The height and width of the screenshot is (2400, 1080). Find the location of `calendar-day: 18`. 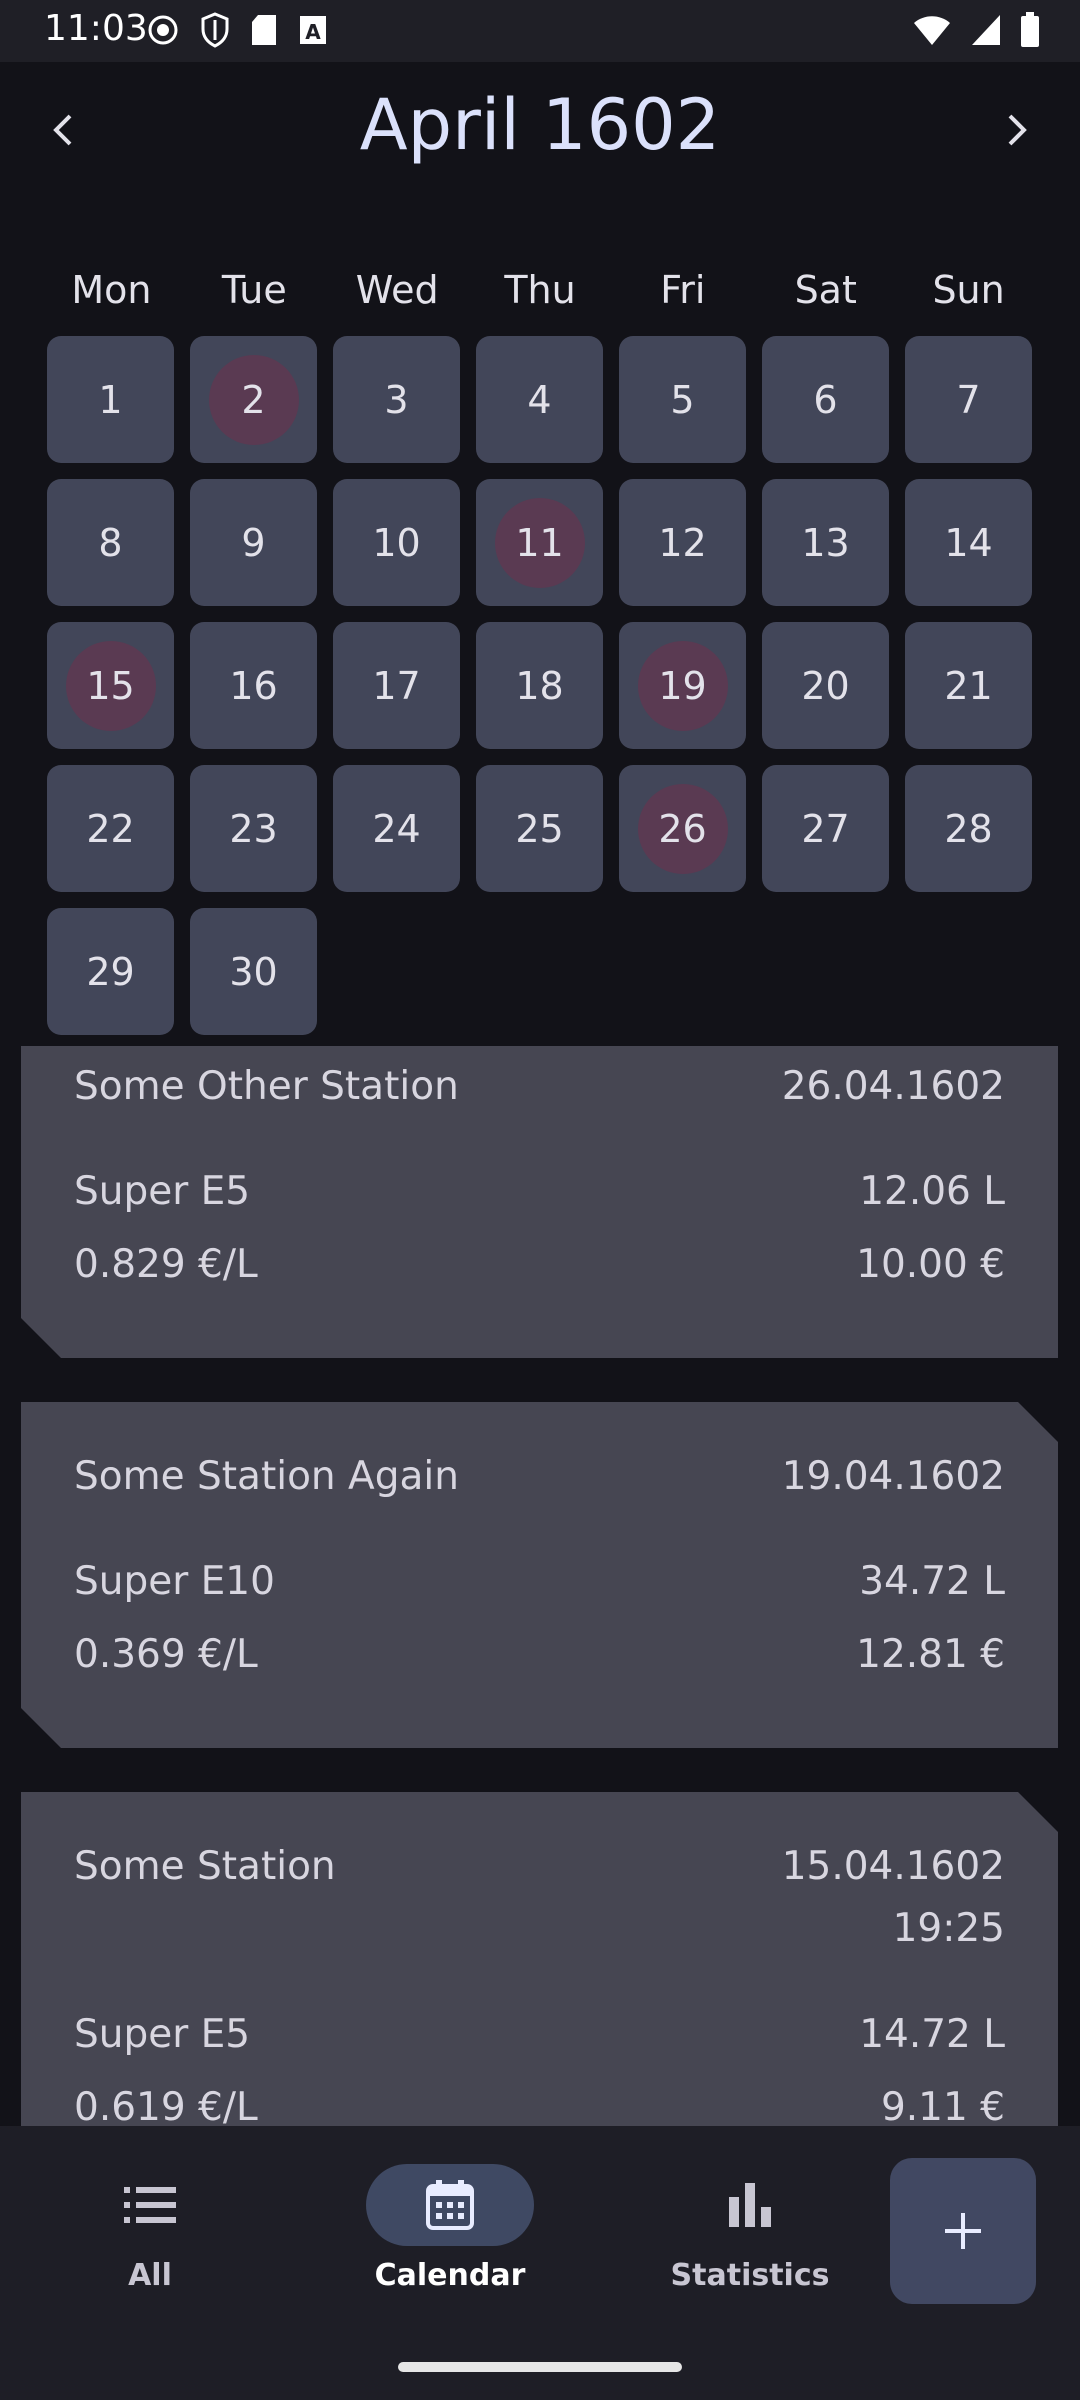

calendar-day: 18 is located at coordinates (539, 685).